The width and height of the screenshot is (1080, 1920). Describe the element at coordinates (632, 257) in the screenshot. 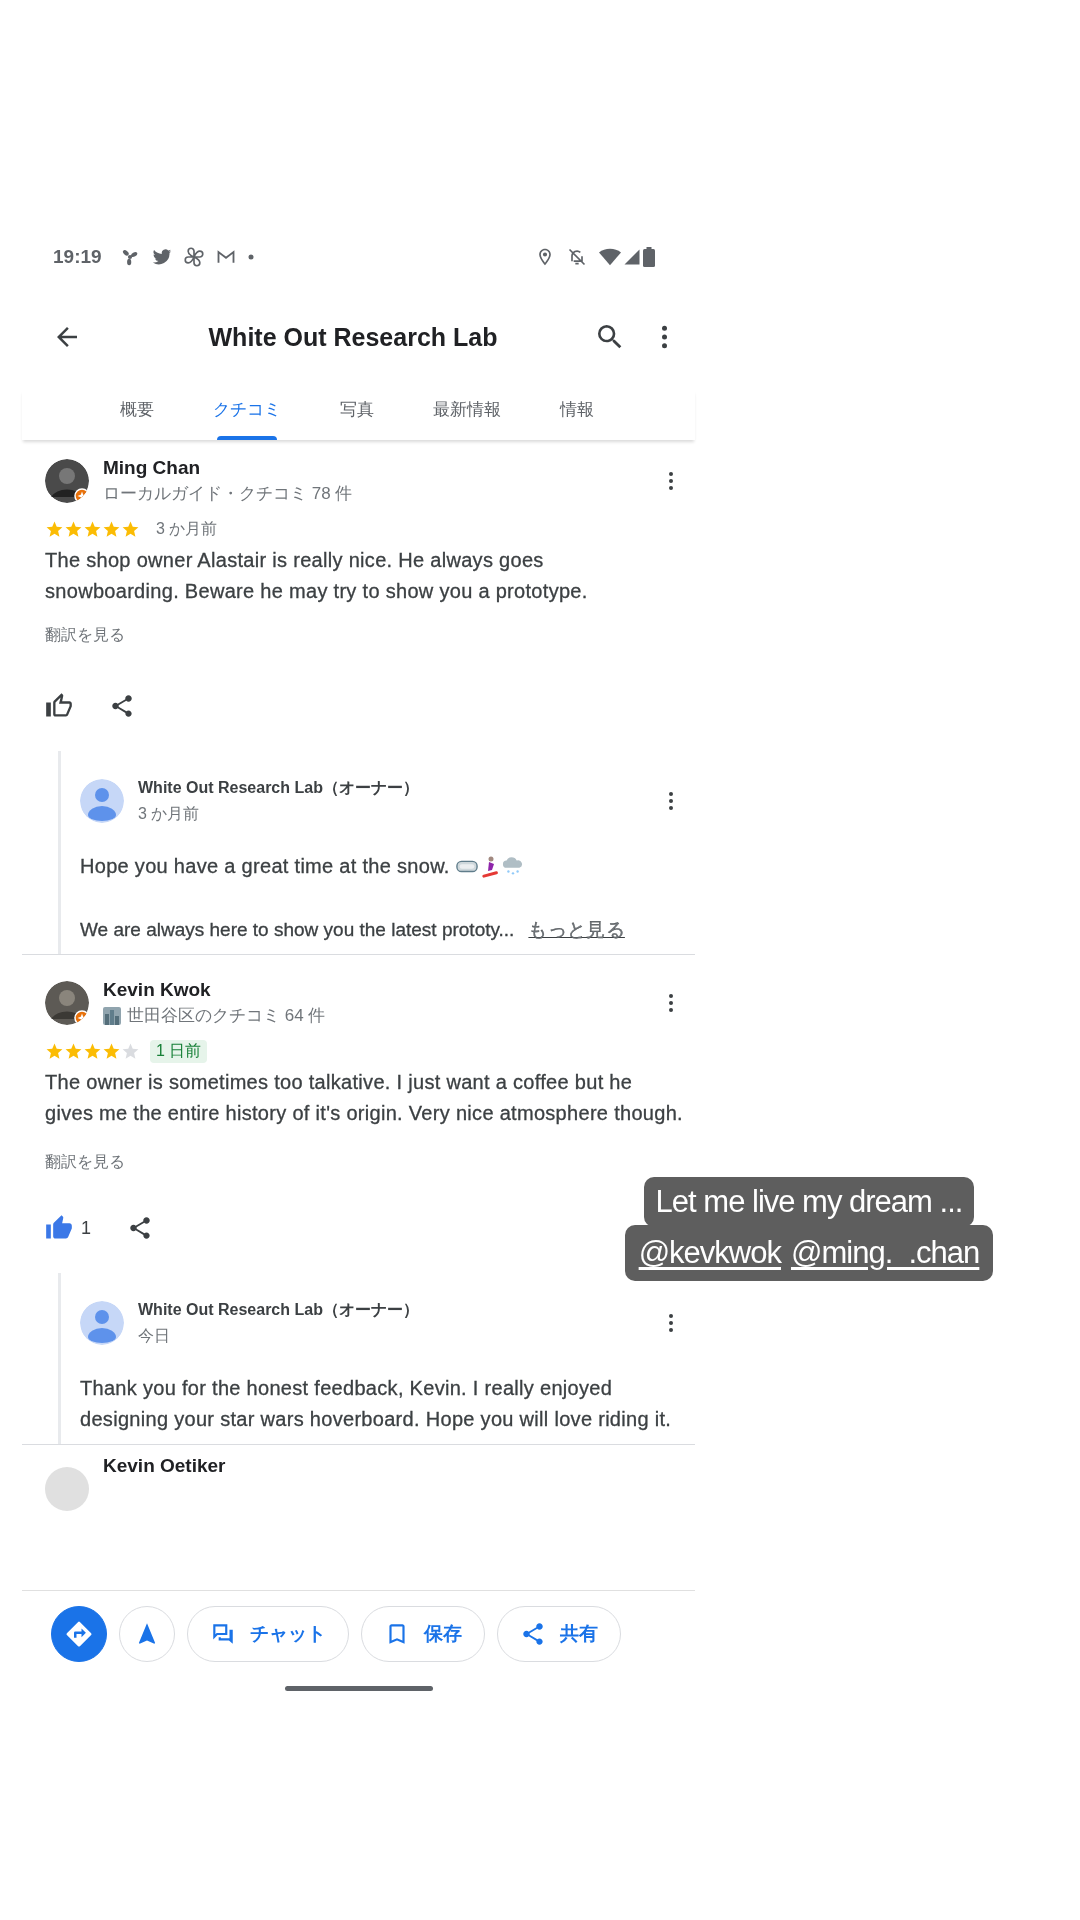

I see `signal-icon` at that location.